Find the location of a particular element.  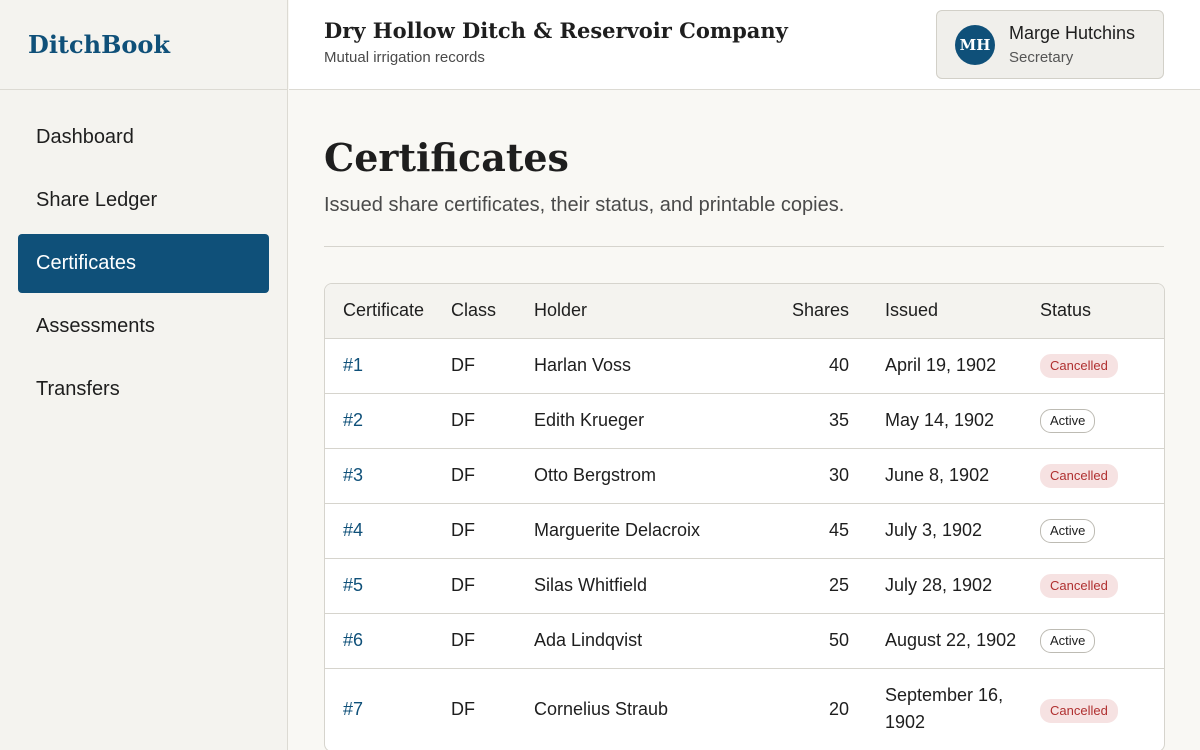

issued-cell: May 14, 1902 is located at coordinates (951, 421).